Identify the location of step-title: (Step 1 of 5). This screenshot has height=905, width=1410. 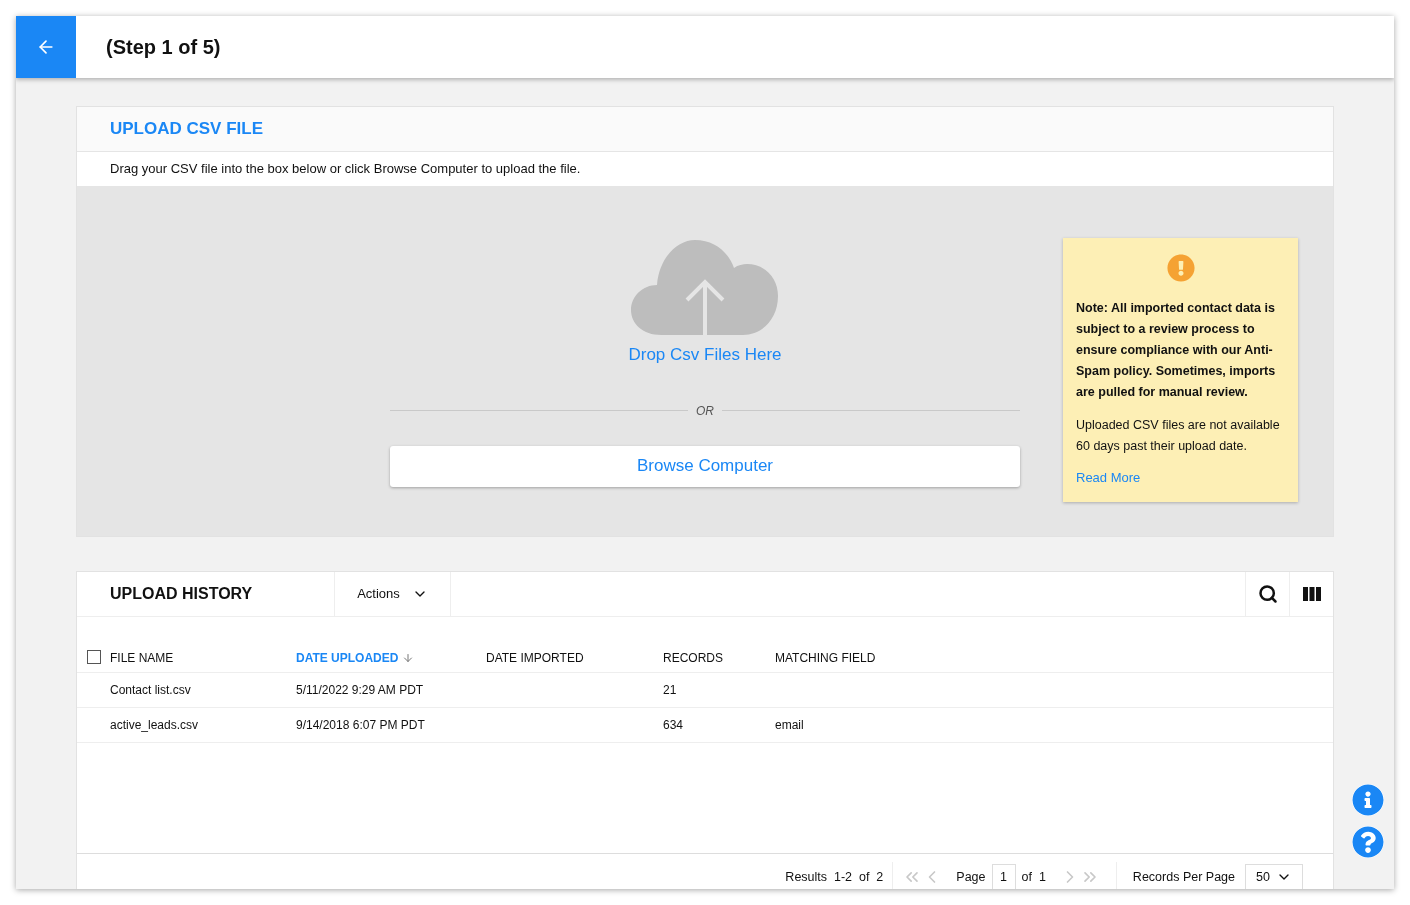
(163, 47).